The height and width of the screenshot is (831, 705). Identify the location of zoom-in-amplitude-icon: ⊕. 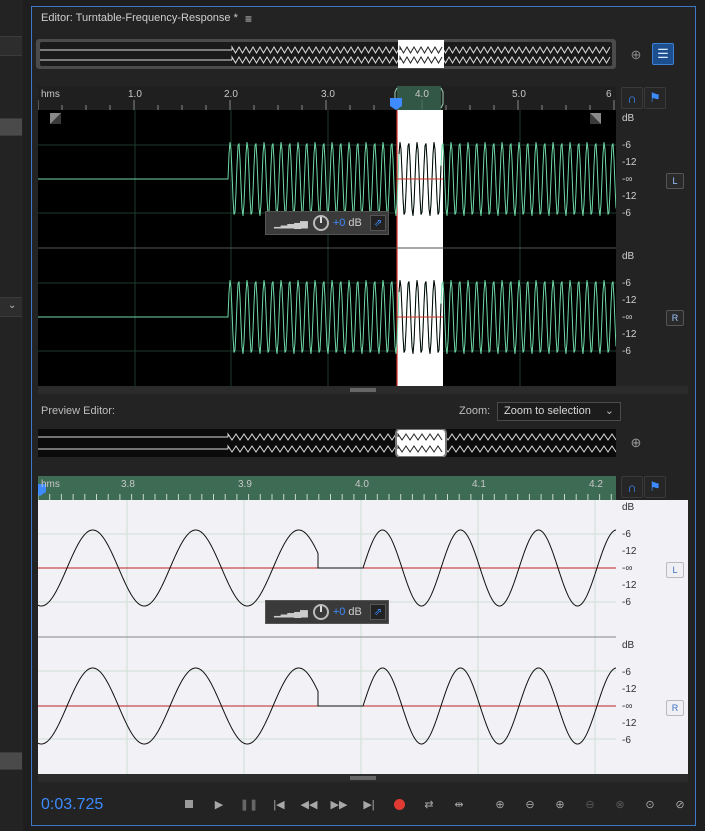
(500, 804).